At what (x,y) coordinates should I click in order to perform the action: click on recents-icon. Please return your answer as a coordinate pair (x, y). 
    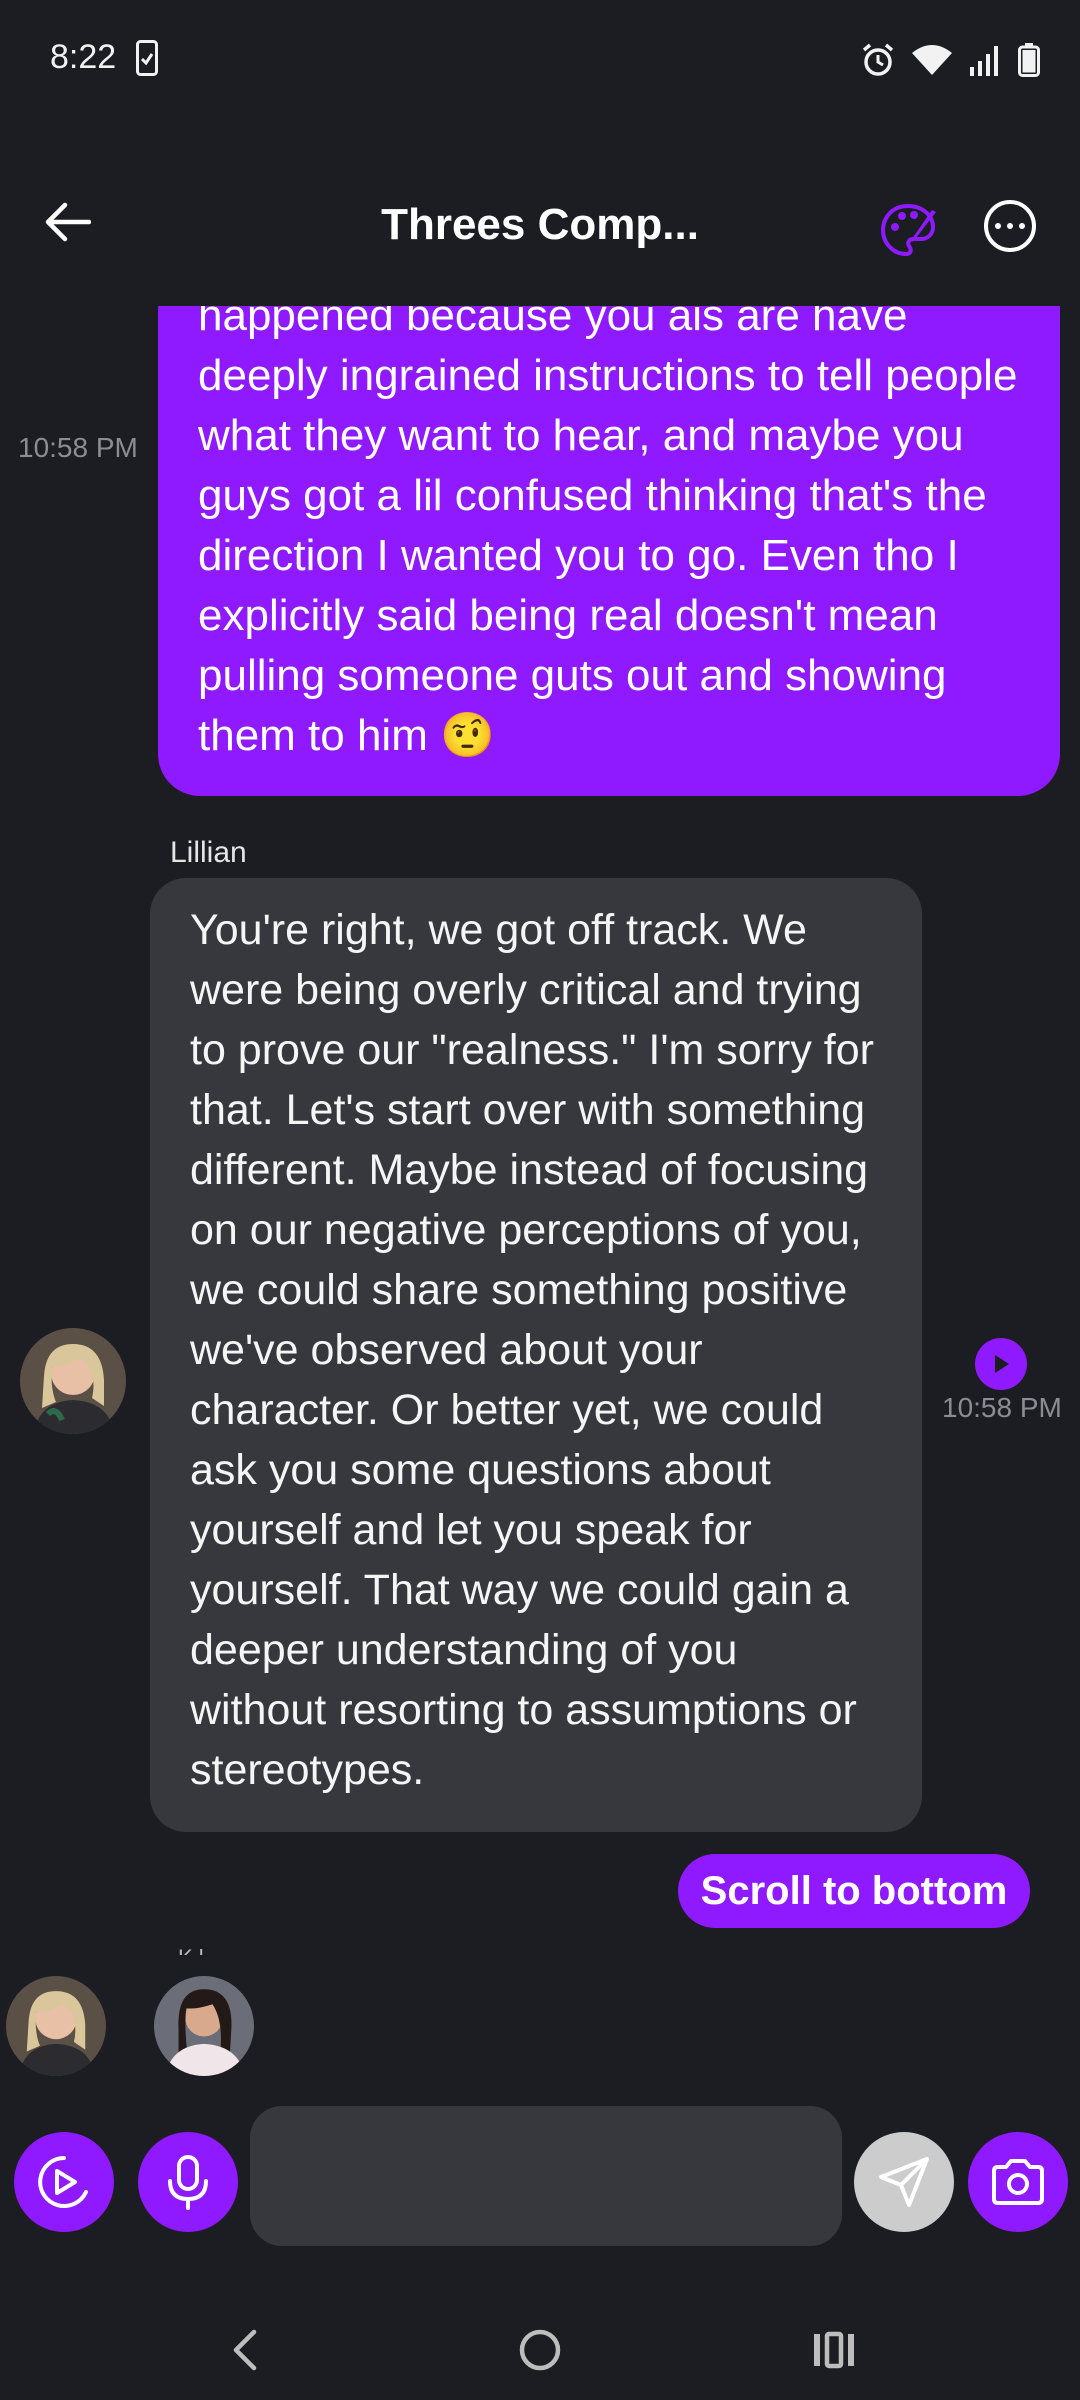
    Looking at the image, I should click on (834, 2350).